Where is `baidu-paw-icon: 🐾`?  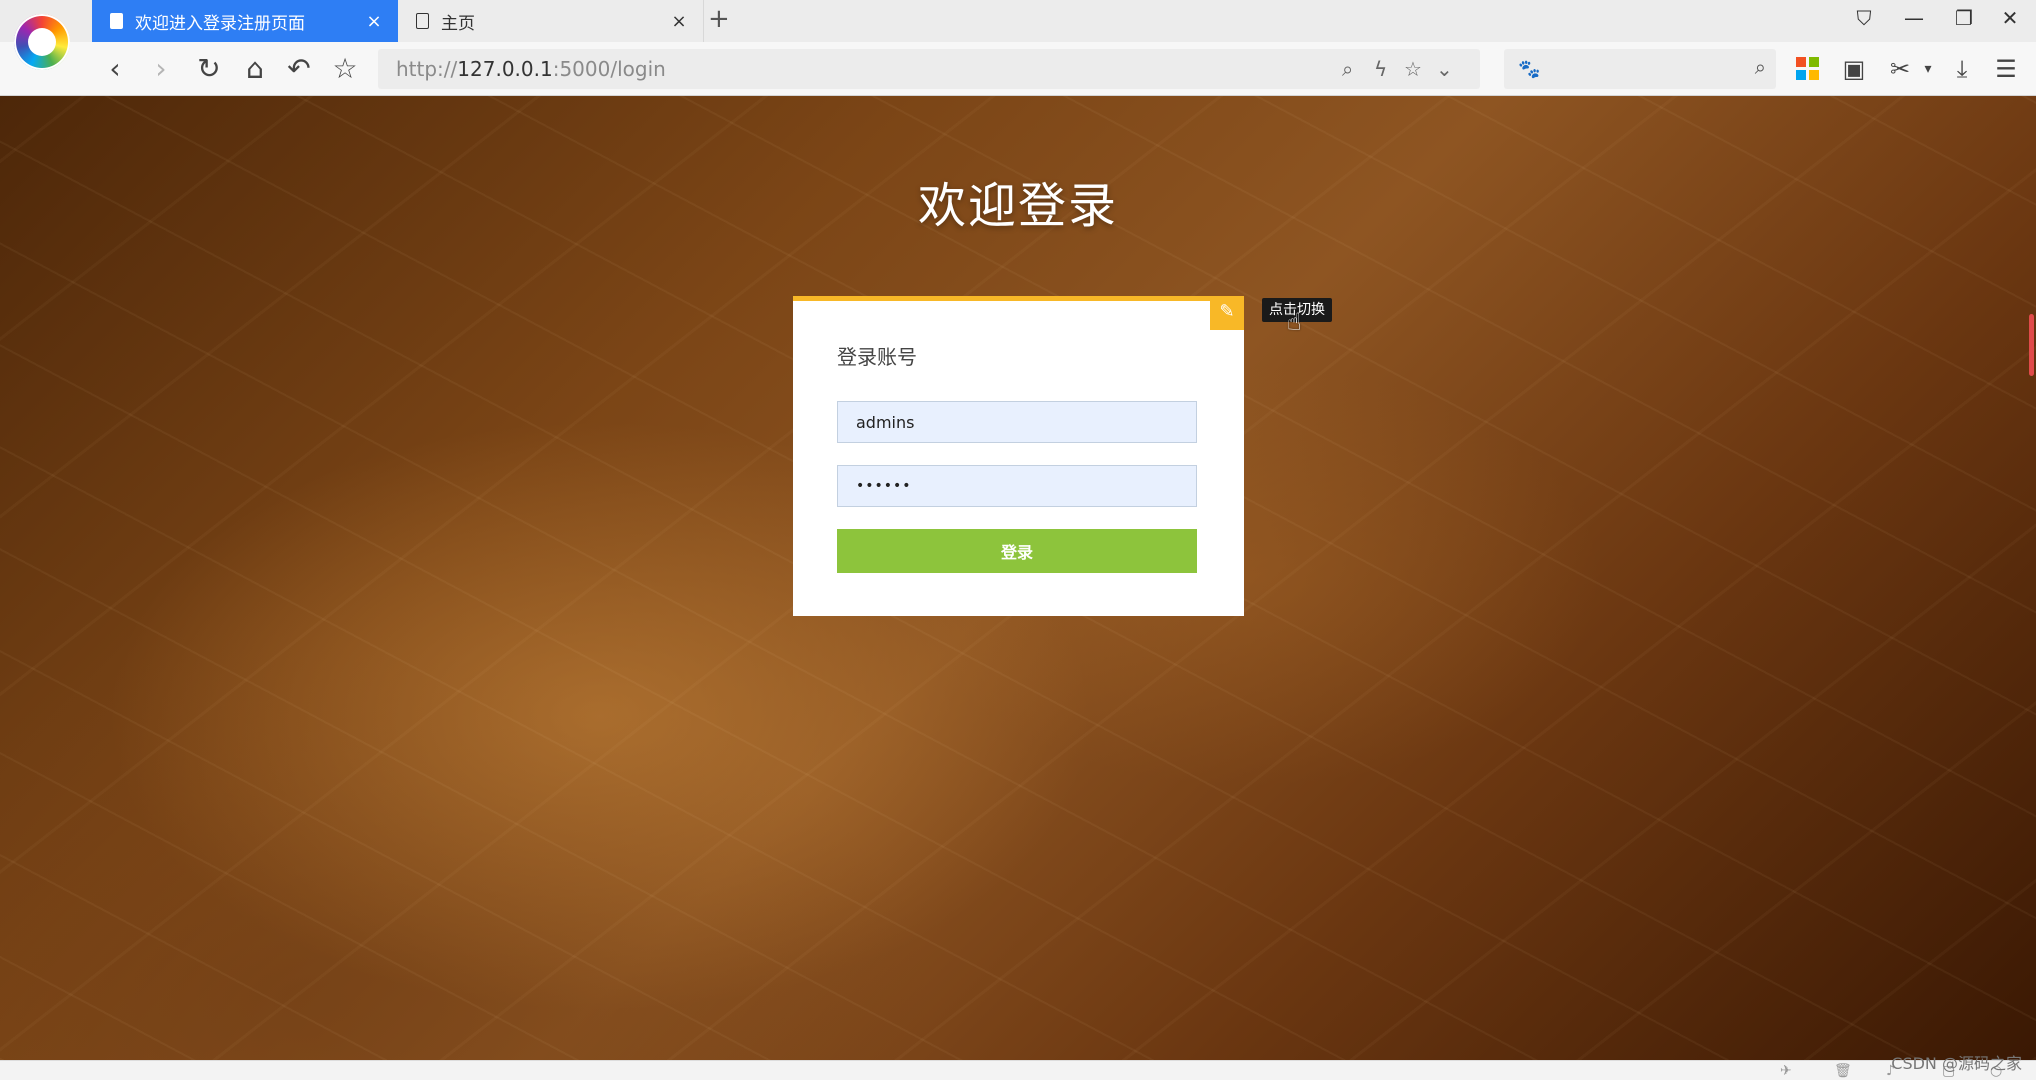 baidu-paw-icon: 🐾 is located at coordinates (1529, 69).